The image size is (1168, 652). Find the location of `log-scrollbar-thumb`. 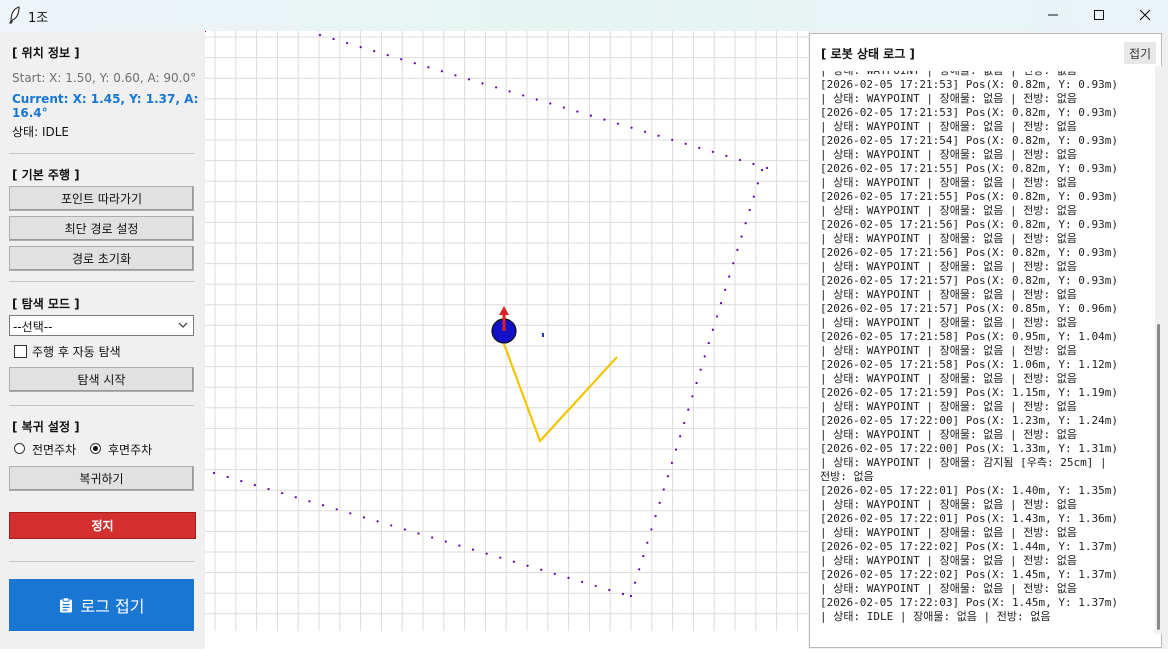

log-scrollbar-thumb is located at coordinates (1158, 477).